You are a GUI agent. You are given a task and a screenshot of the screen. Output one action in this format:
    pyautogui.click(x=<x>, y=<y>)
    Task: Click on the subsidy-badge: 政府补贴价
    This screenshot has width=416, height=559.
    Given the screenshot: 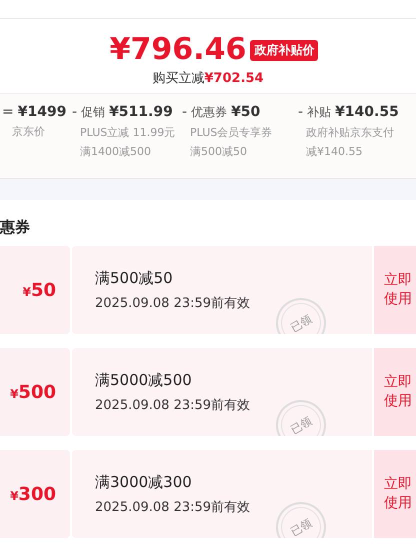 What is the action you would take?
    pyautogui.click(x=284, y=50)
    